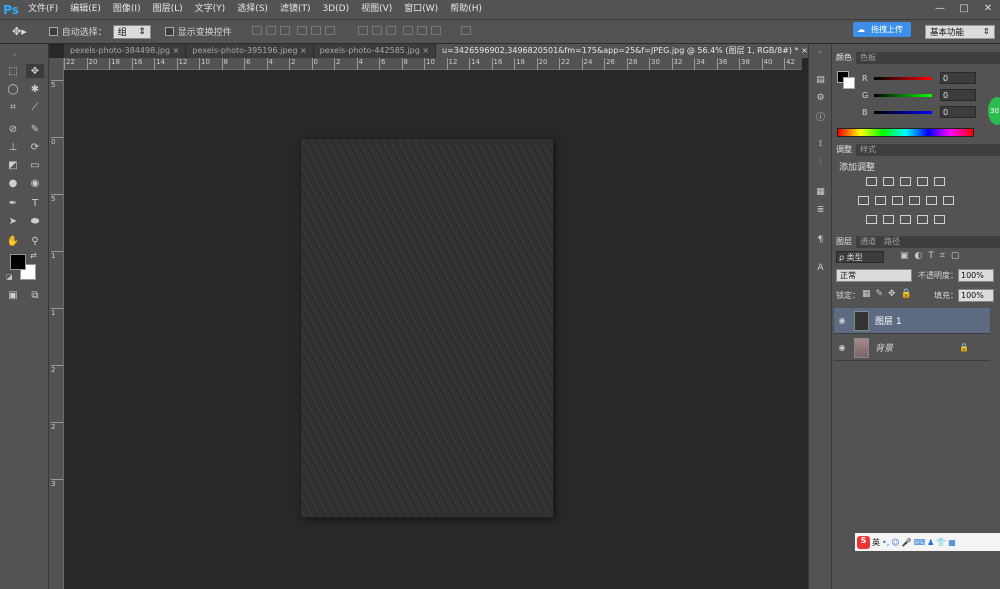 The width and height of the screenshot is (1000, 589). I want to click on color-panel-background, so click(849, 83).